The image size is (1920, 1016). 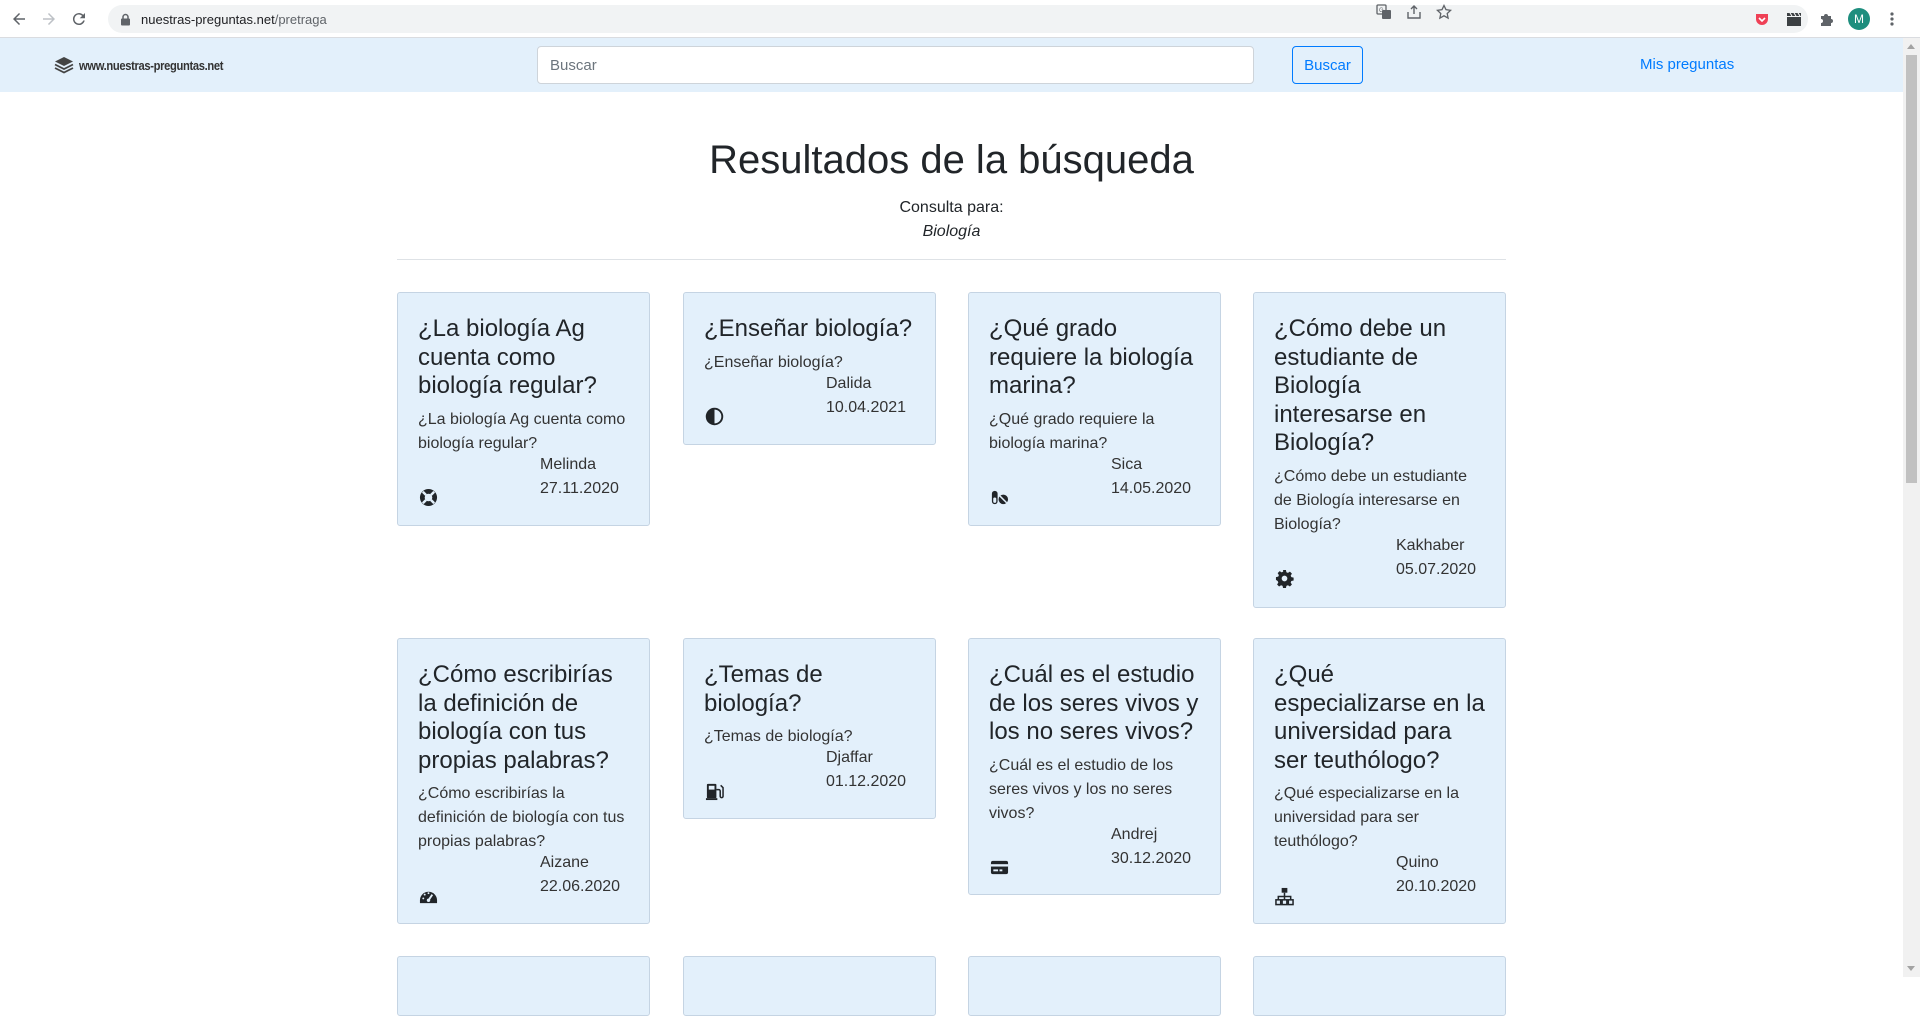 I want to click on card-date: 30.12.2020, so click(x=1151, y=858).